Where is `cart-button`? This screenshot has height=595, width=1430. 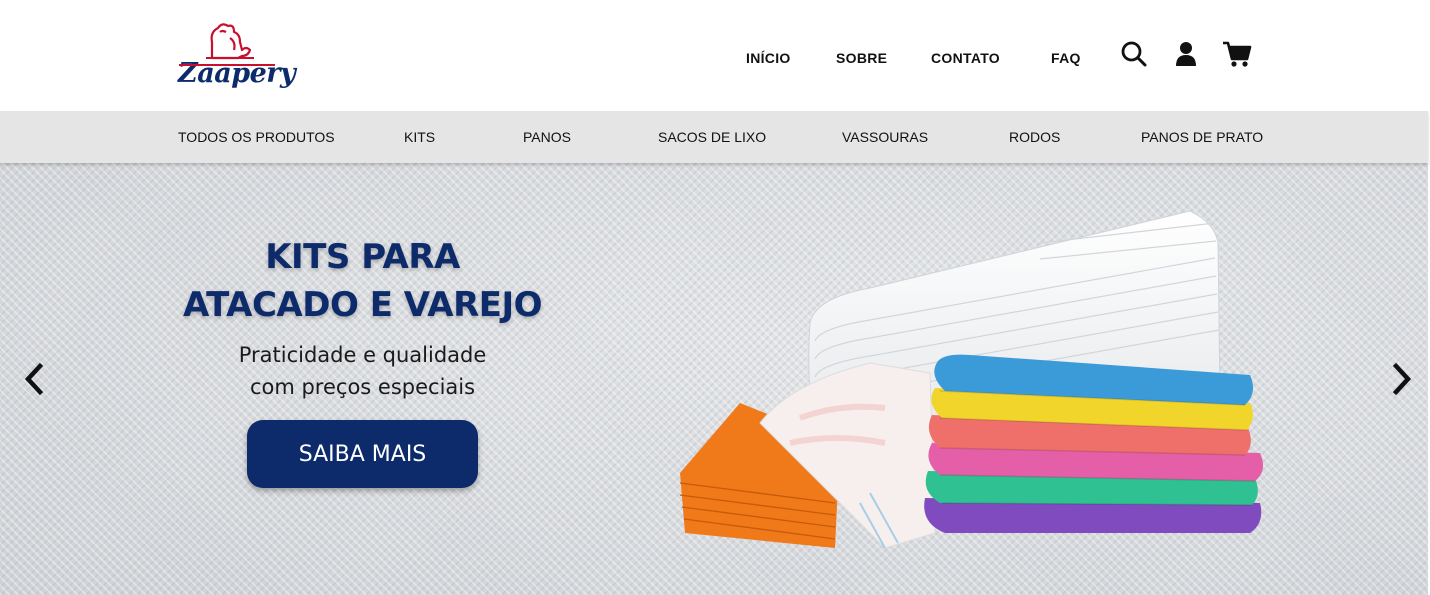
cart-button is located at coordinates (1237, 54).